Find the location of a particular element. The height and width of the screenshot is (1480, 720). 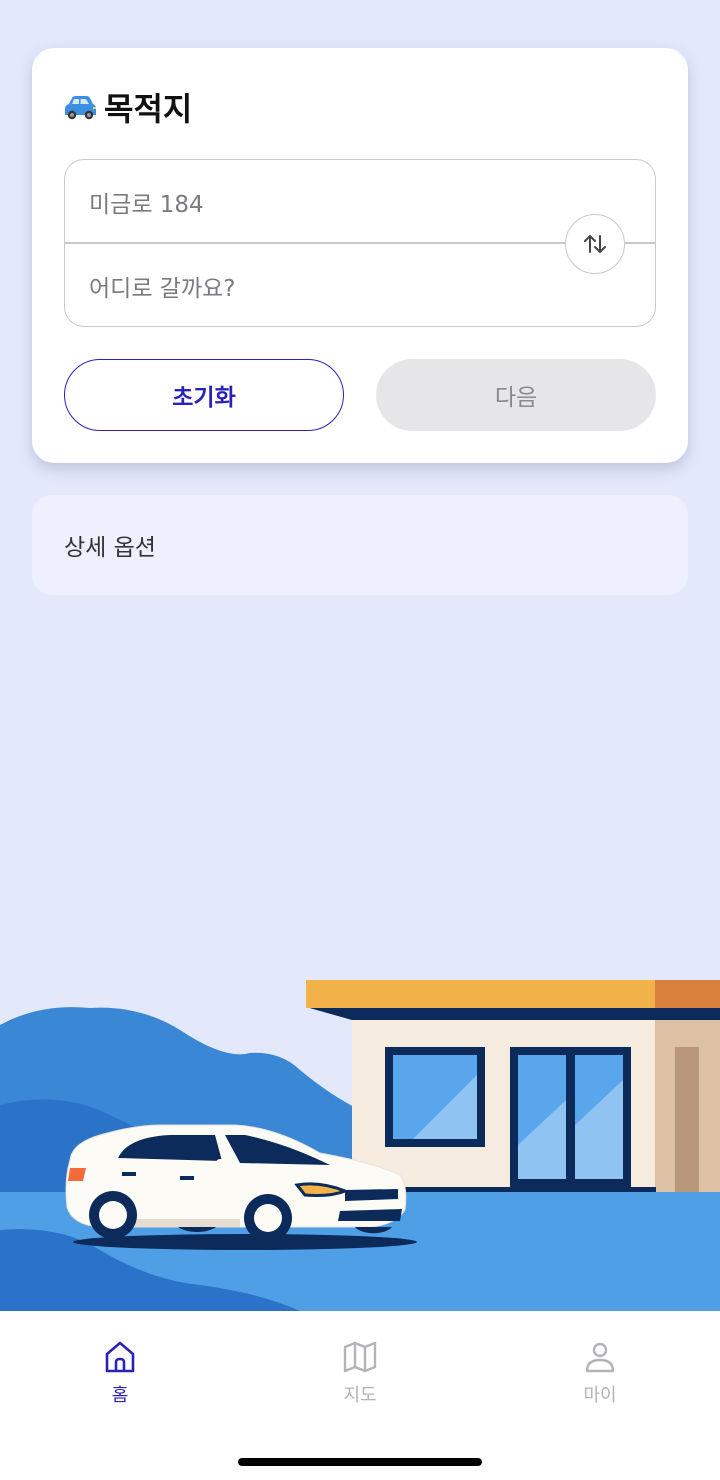

origin-field: 미금로 184 is located at coordinates (360, 201).